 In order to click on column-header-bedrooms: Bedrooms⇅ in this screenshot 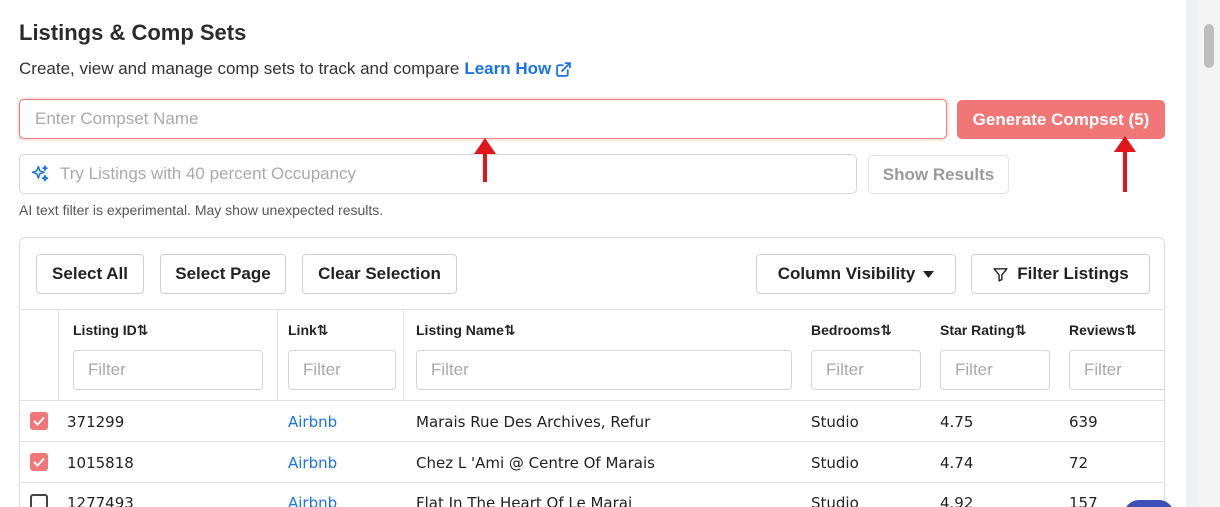, I will do `click(851, 330)`.